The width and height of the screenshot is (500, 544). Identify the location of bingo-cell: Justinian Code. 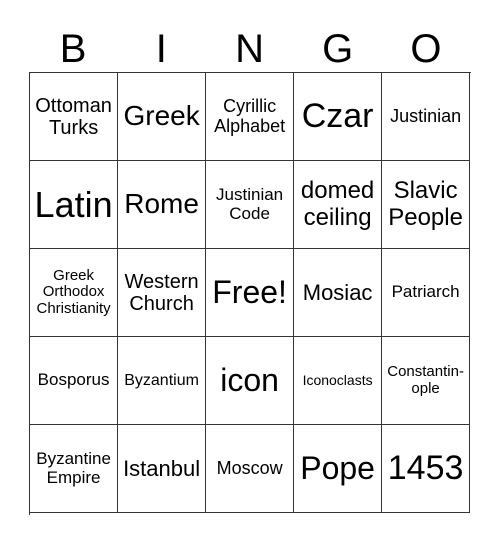
(250, 205).